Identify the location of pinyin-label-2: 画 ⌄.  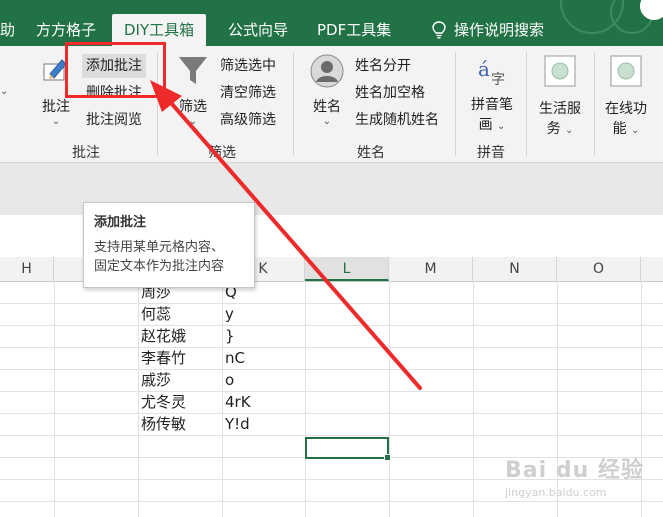
(492, 125).